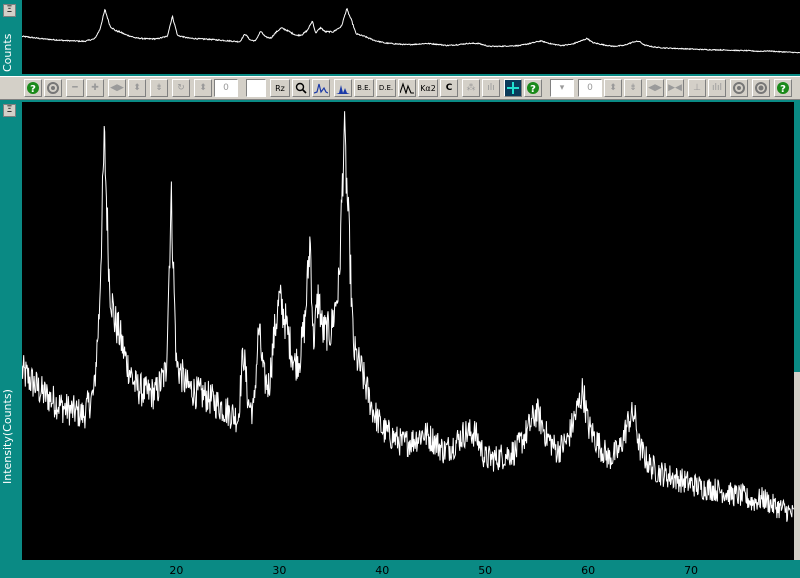 This screenshot has height=578, width=800. What do you see at coordinates (95, 88) in the screenshot?
I see `plus-icon: ✚` at bounding box center [95, 88].